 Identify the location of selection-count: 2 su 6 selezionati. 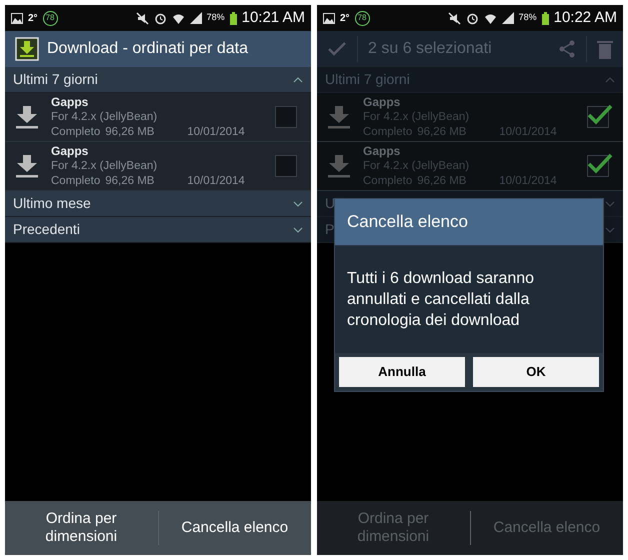
(430, 49).